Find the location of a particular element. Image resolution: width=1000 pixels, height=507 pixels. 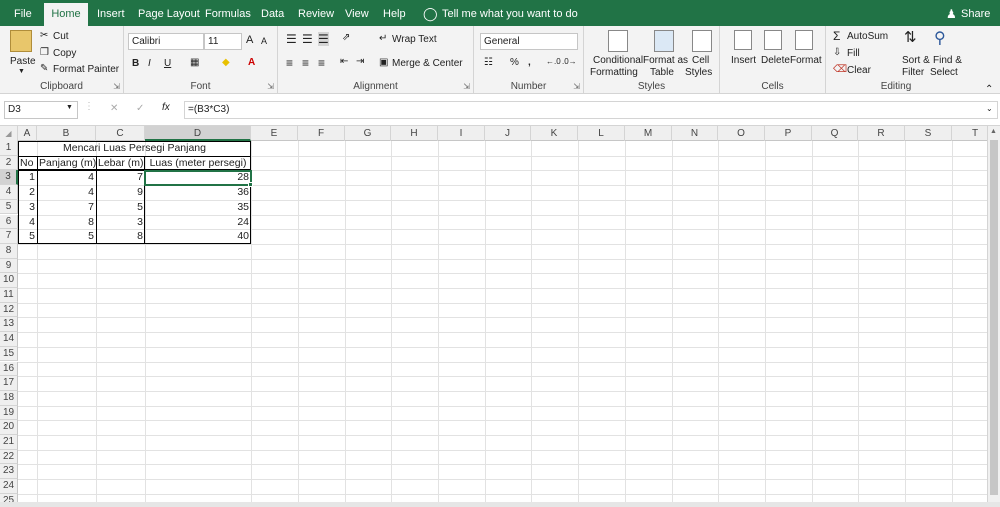

column-header: M is located at coordinates (648, 133).